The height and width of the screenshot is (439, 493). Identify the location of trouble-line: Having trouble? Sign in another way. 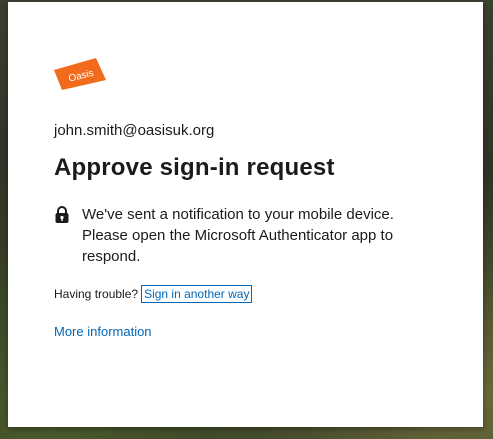
(153, 294).